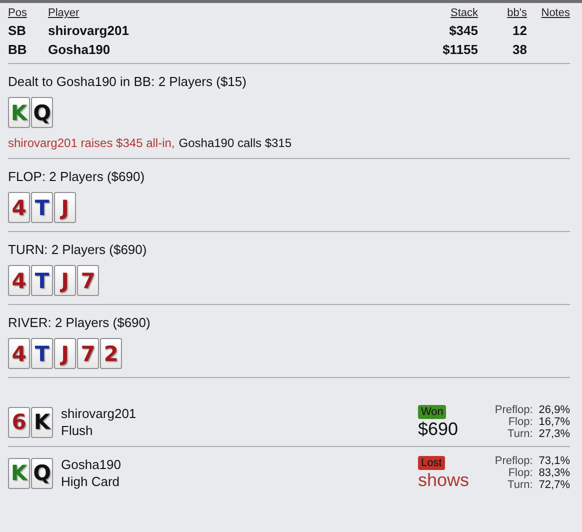  I want to click on action-text: shirovarg201 raises $345 all-in,, so click(91, 143).